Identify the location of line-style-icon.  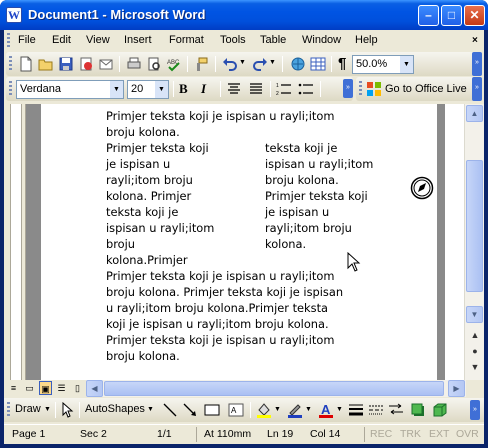
(356, 410).